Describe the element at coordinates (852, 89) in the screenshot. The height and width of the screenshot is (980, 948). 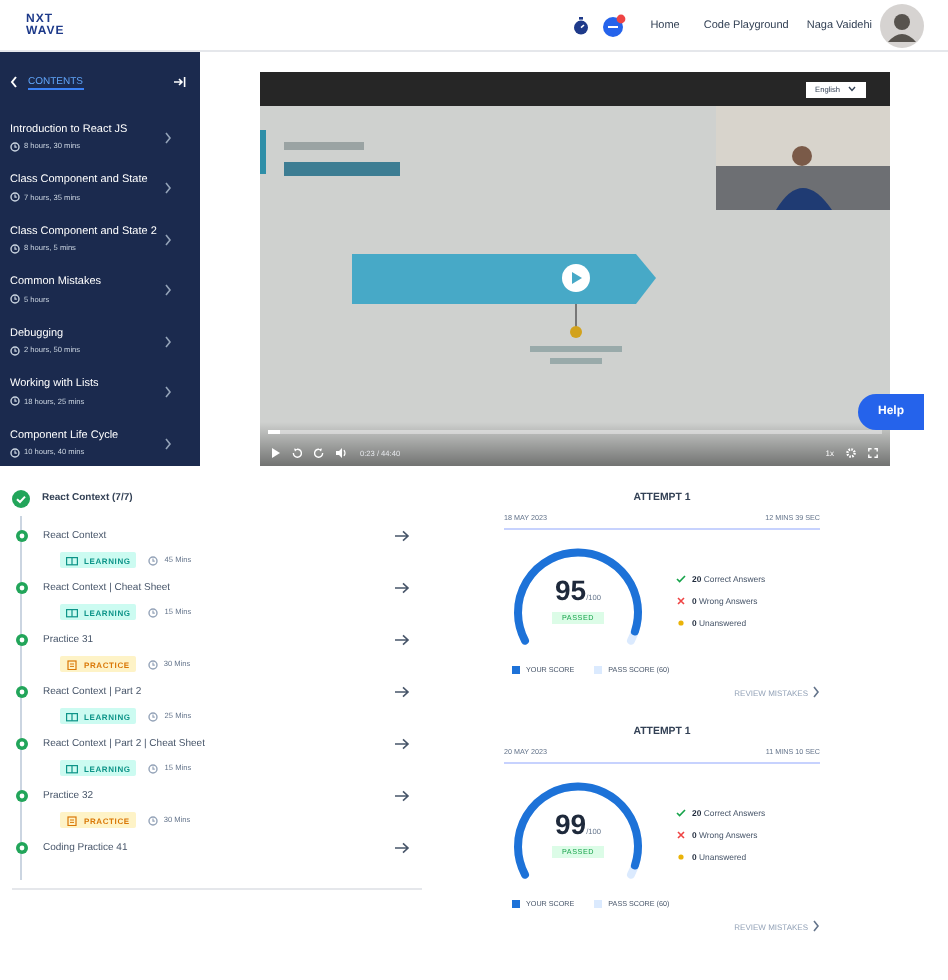
I see `caret-icon` at that location.